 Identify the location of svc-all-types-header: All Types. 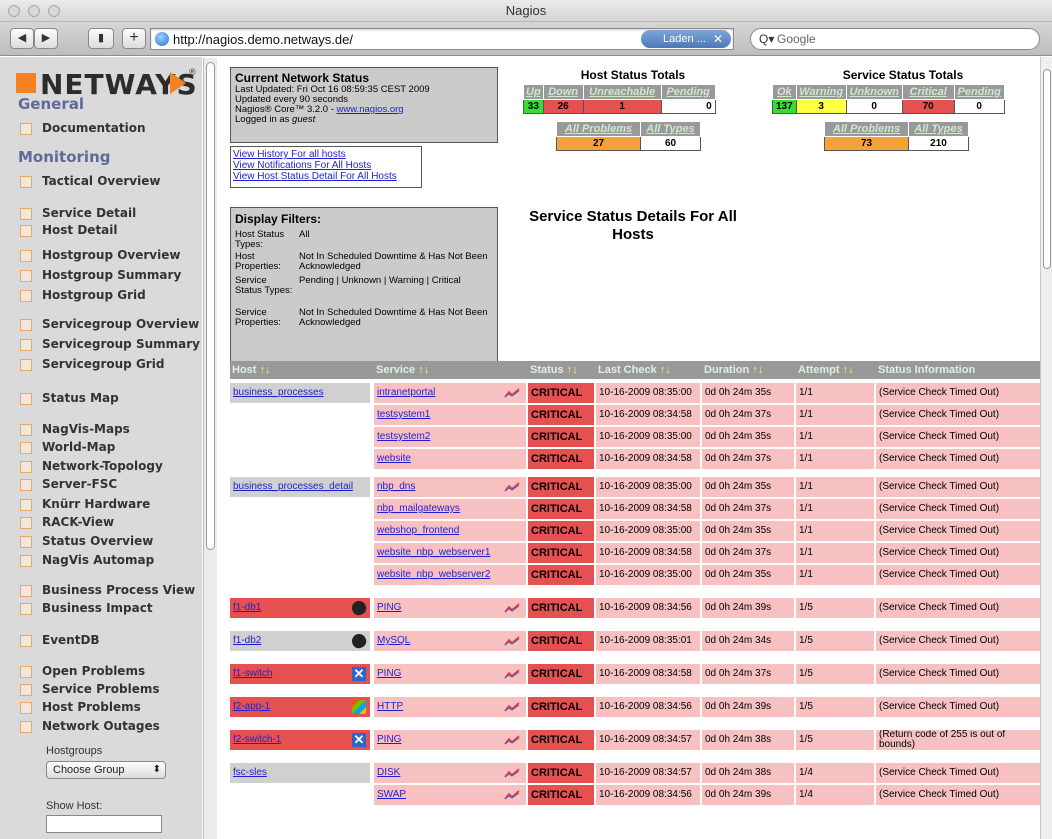
(938, 129).